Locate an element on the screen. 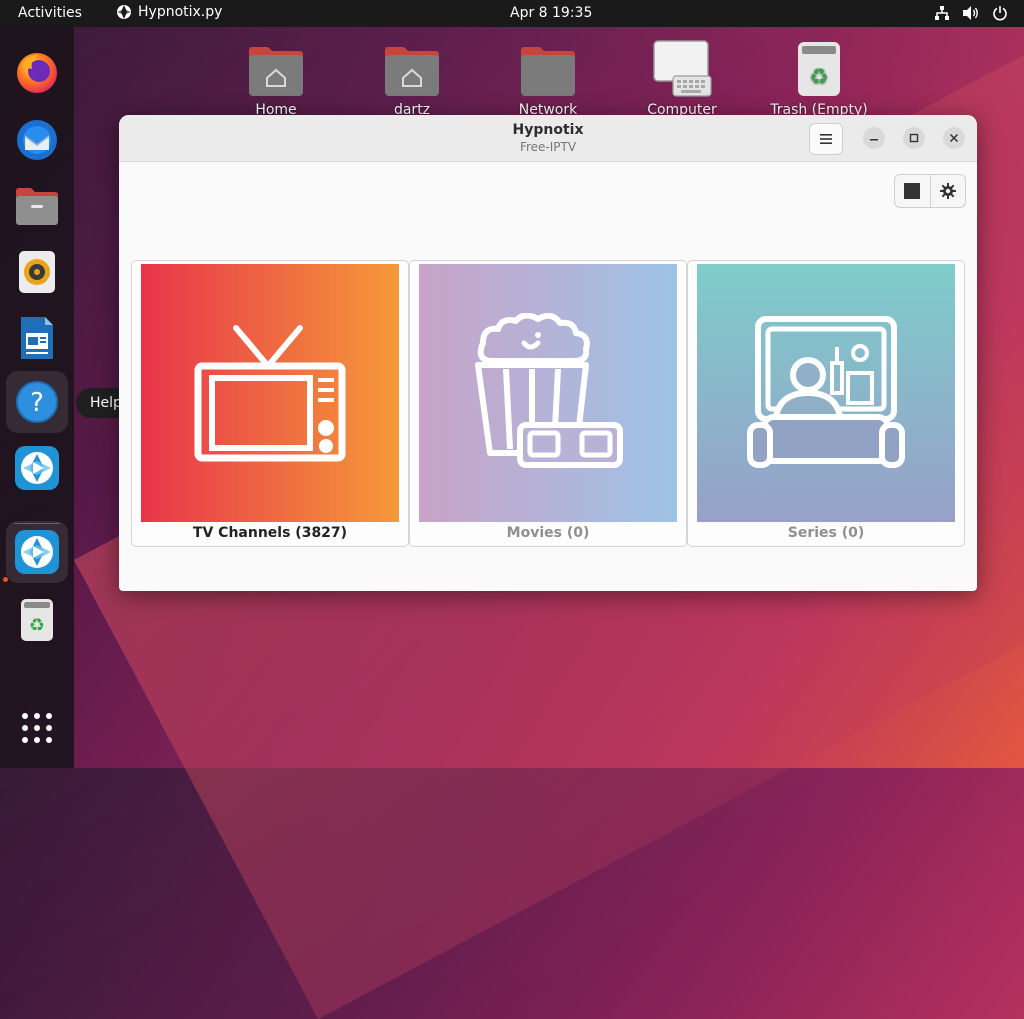 The height and width of the screenshot is (1019, 1024). gear-icon is located at coordinates (947, 191).